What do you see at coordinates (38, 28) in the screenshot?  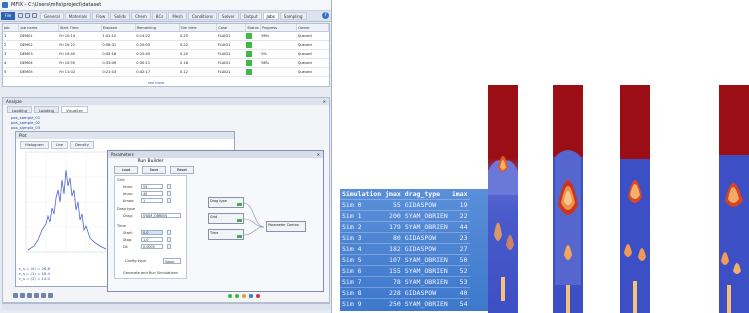 I see `column-header: Job name` at bounding box center [38, 28].